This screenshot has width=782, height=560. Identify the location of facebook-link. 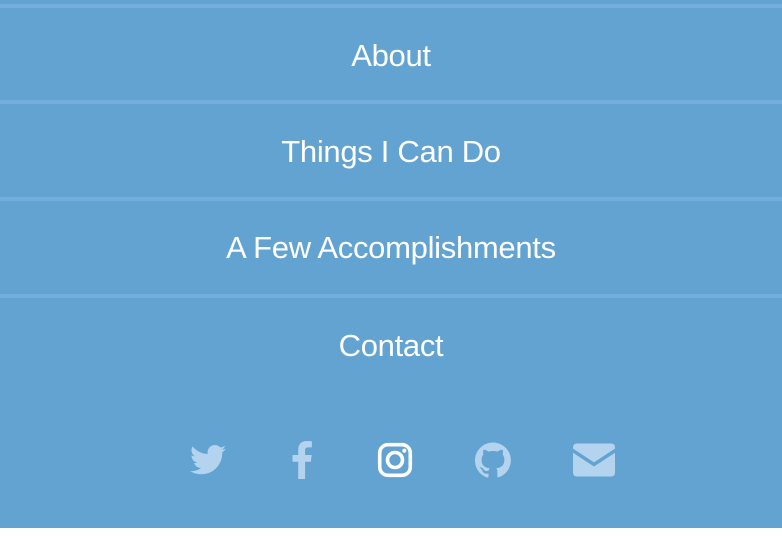
(302, 460).